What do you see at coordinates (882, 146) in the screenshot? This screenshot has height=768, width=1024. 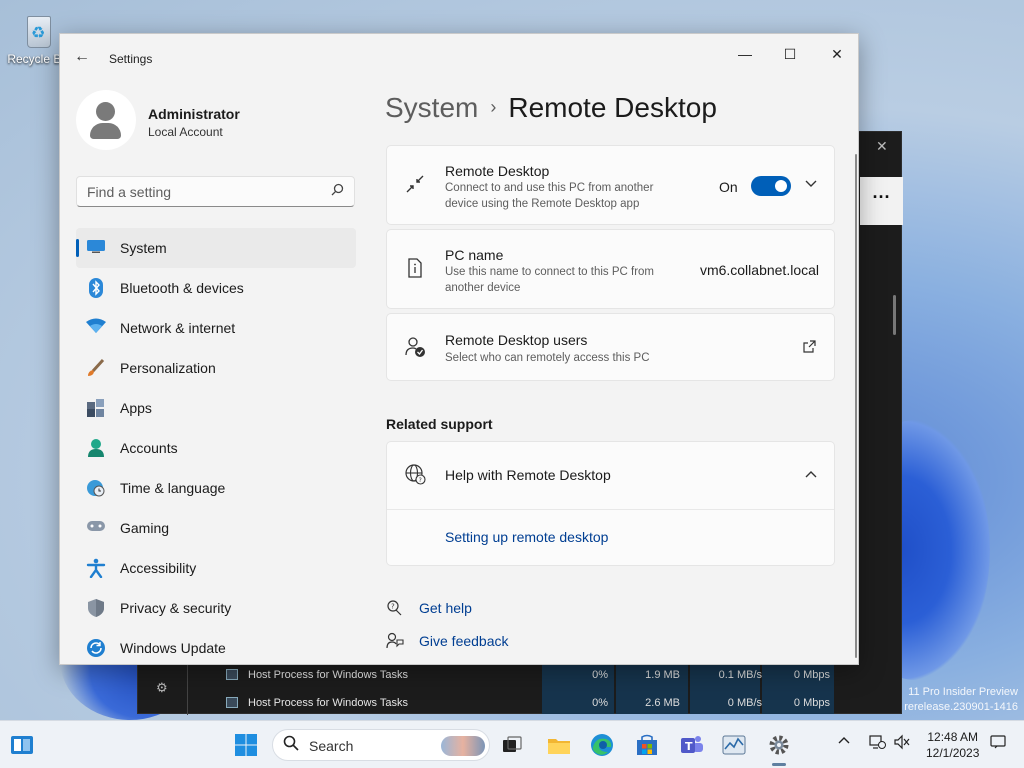 I see `task-manager-close-icon: ✕` at bounding box center [882, 146].